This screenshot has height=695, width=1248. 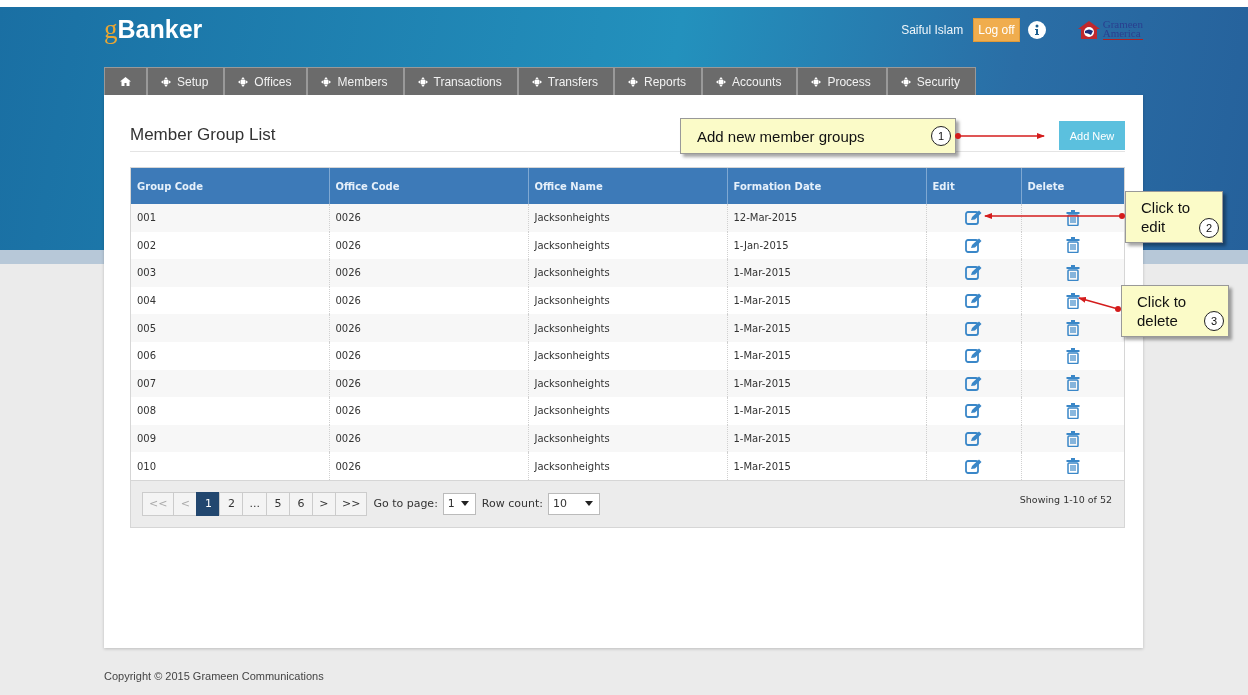 I want to click on nav-tab: Transfers, so click(x=565, y=81).